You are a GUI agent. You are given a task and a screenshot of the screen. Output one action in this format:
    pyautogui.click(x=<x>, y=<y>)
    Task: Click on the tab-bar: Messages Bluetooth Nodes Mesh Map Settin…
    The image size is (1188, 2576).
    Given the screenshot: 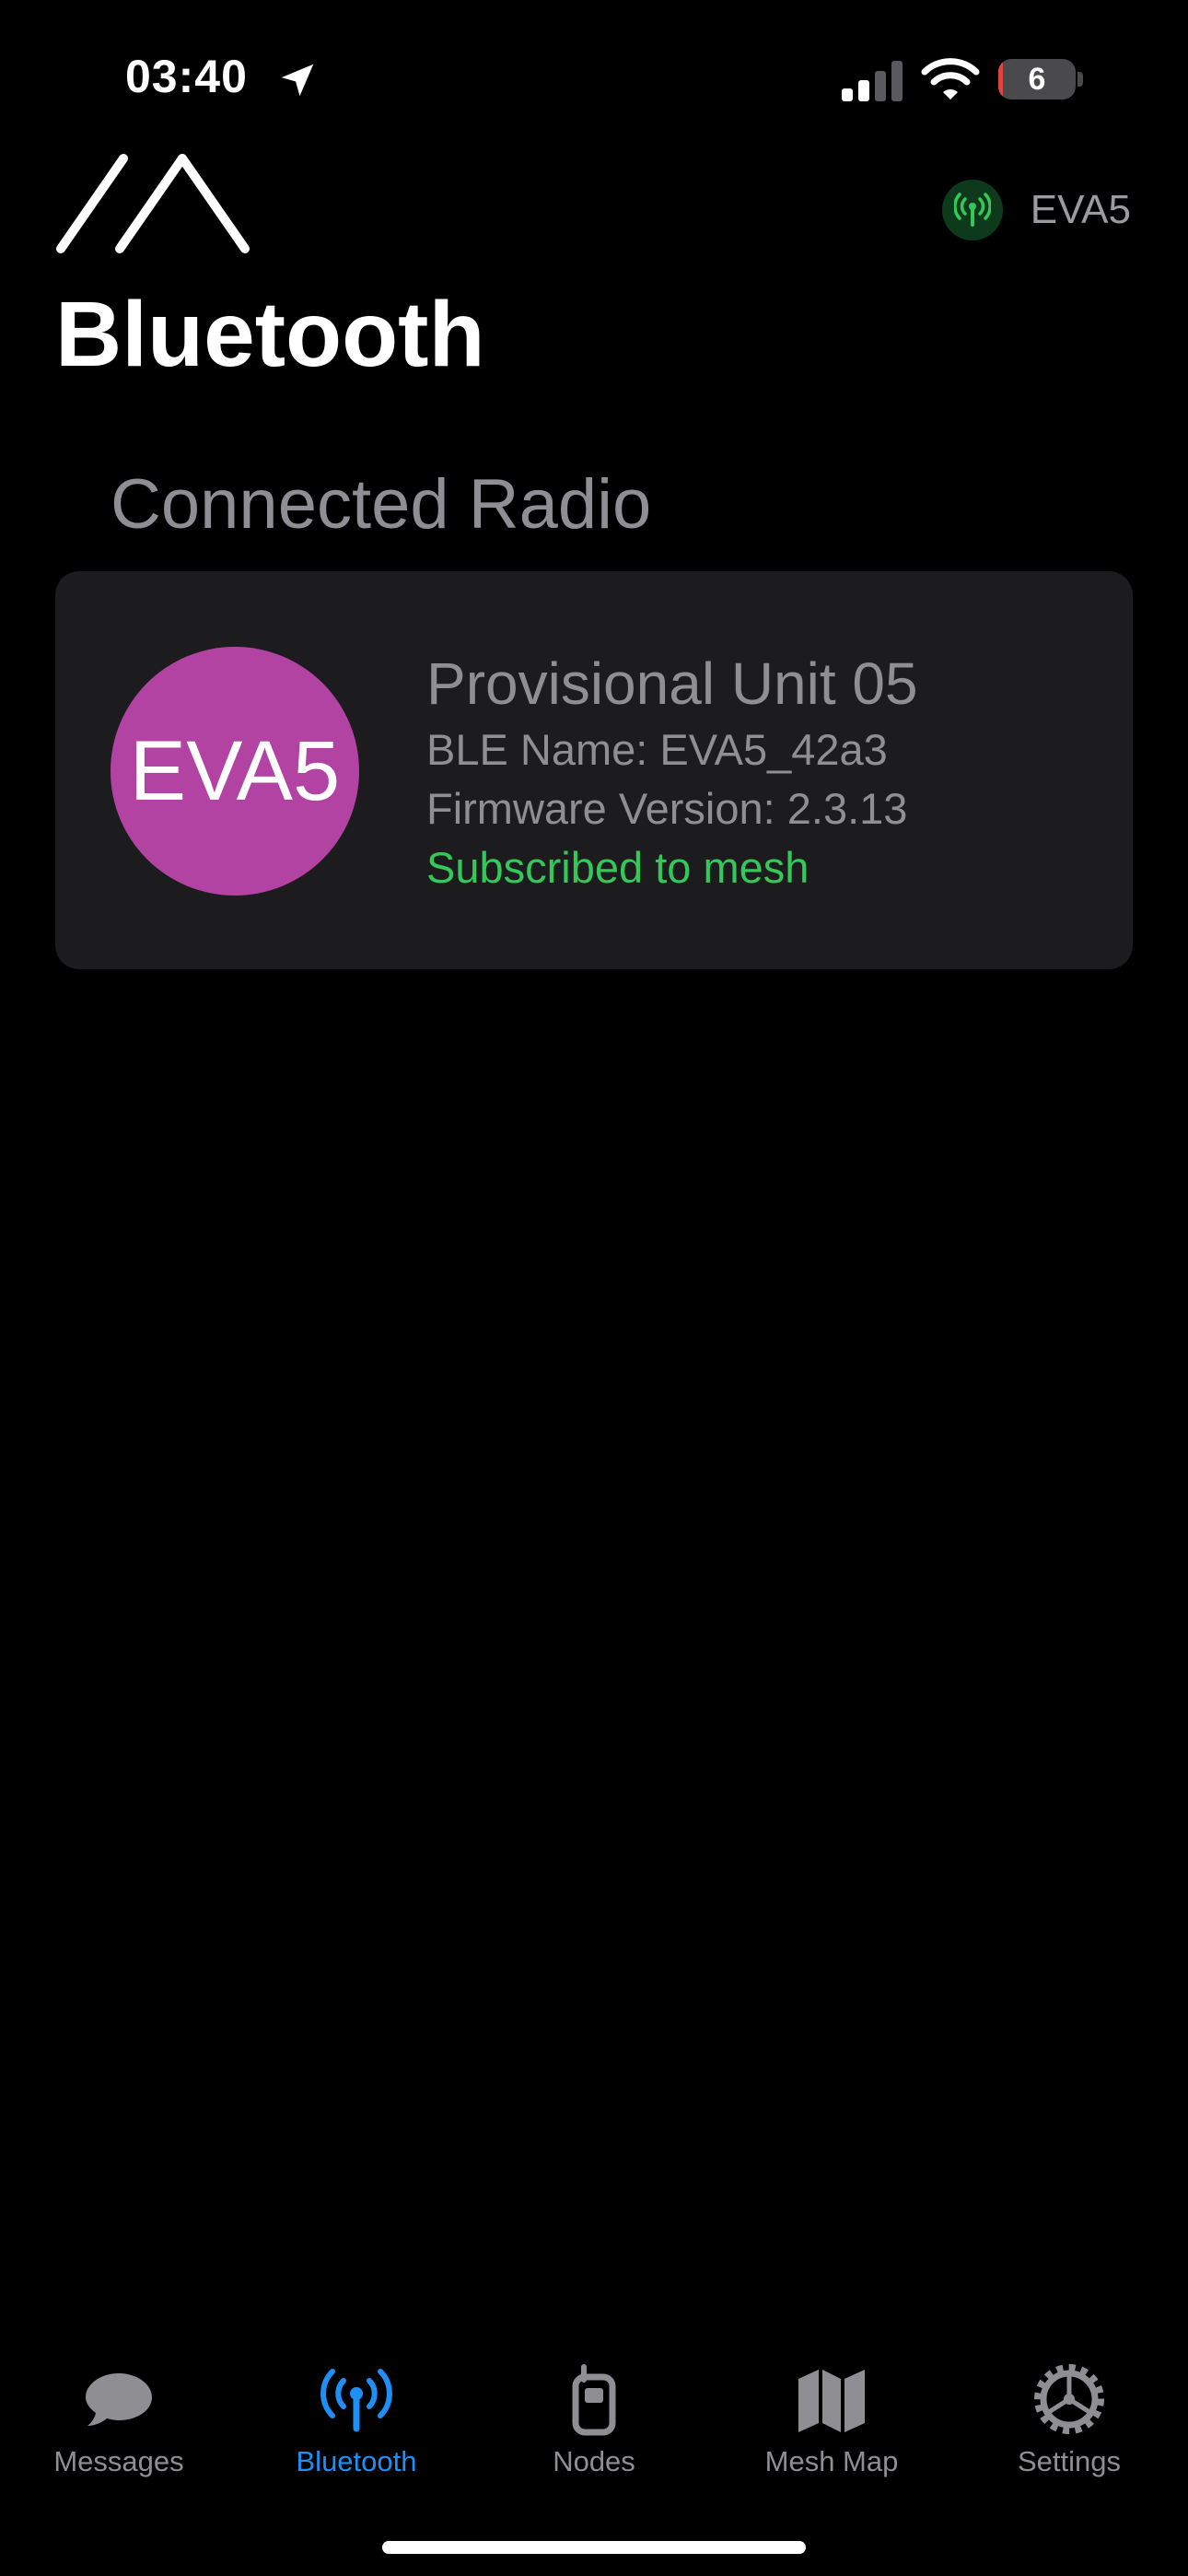 What is the action you would take?
    pyautogui.click(x=594, y=2409)
    